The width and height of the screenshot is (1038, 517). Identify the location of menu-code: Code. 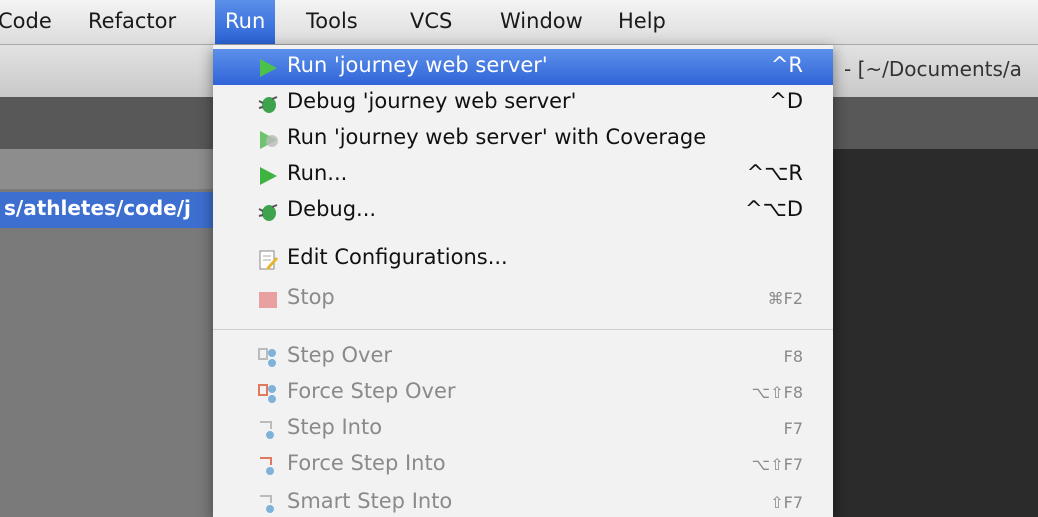
(31, 22).